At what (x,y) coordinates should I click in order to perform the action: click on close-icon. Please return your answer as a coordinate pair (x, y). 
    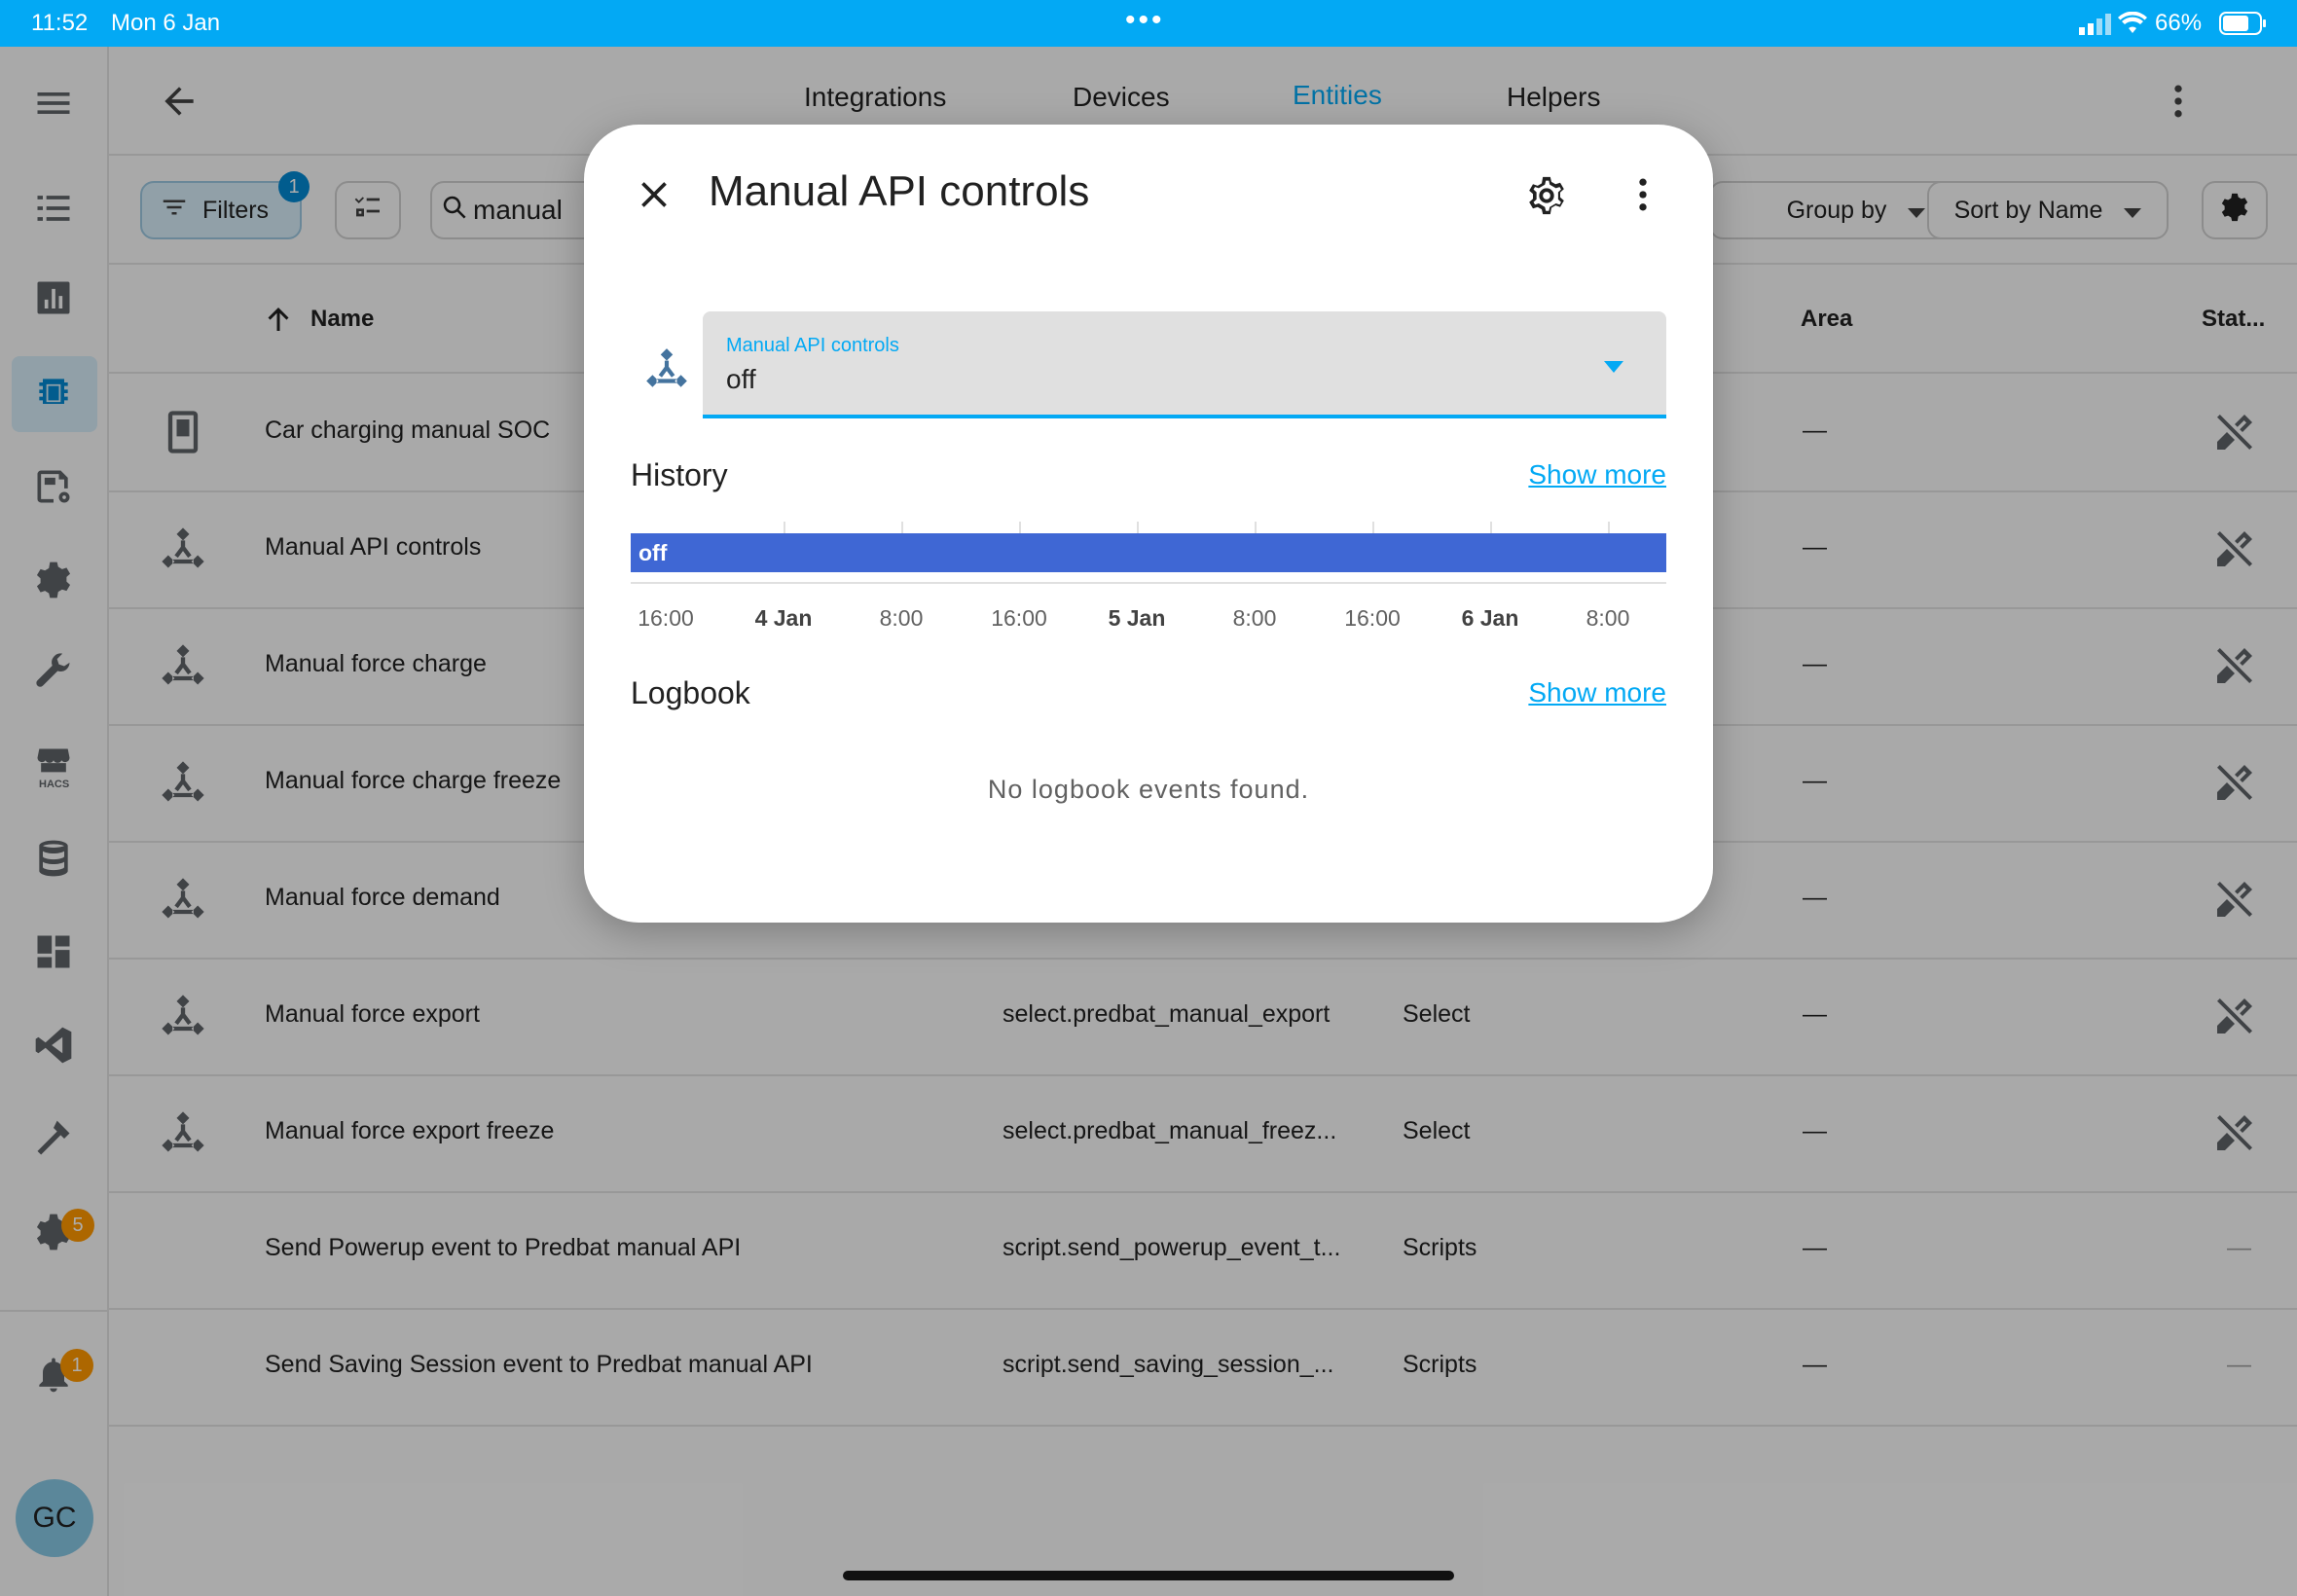
    Looking at the image, I should click on (654, 197).